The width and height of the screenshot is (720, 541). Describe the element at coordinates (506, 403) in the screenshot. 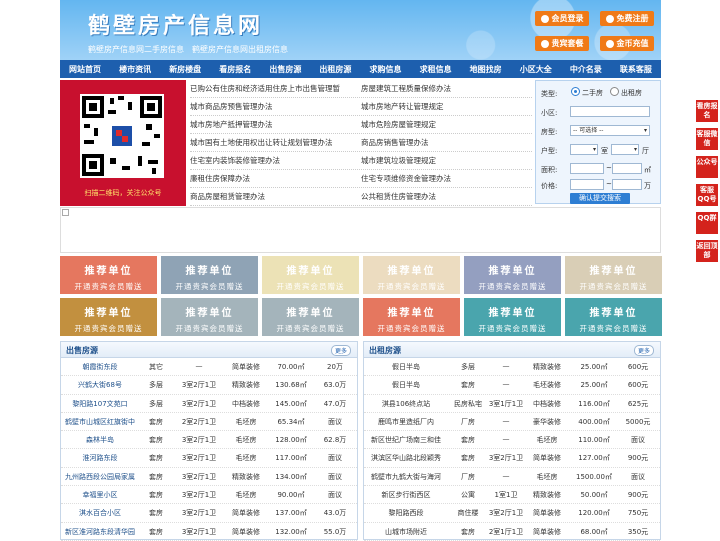

I see `listing-layout: 3室1厅1卫` at that location.